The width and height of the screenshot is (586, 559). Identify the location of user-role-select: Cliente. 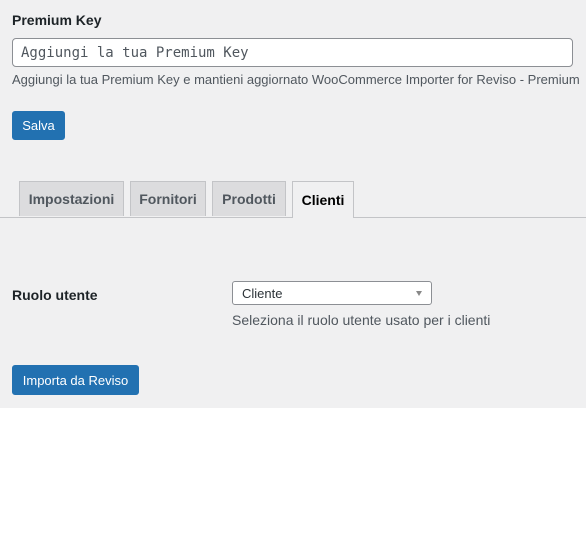
(332, 293).